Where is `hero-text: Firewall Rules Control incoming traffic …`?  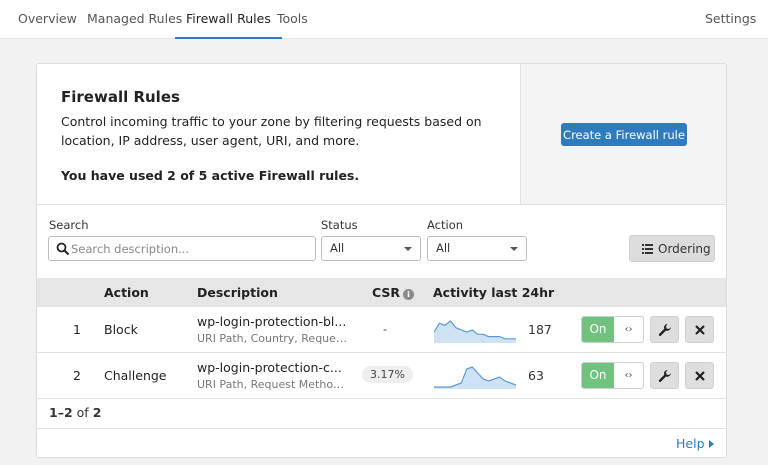 hero-text: Firewall Rules Control incoming traffic … is located at coordinates (286, 135).